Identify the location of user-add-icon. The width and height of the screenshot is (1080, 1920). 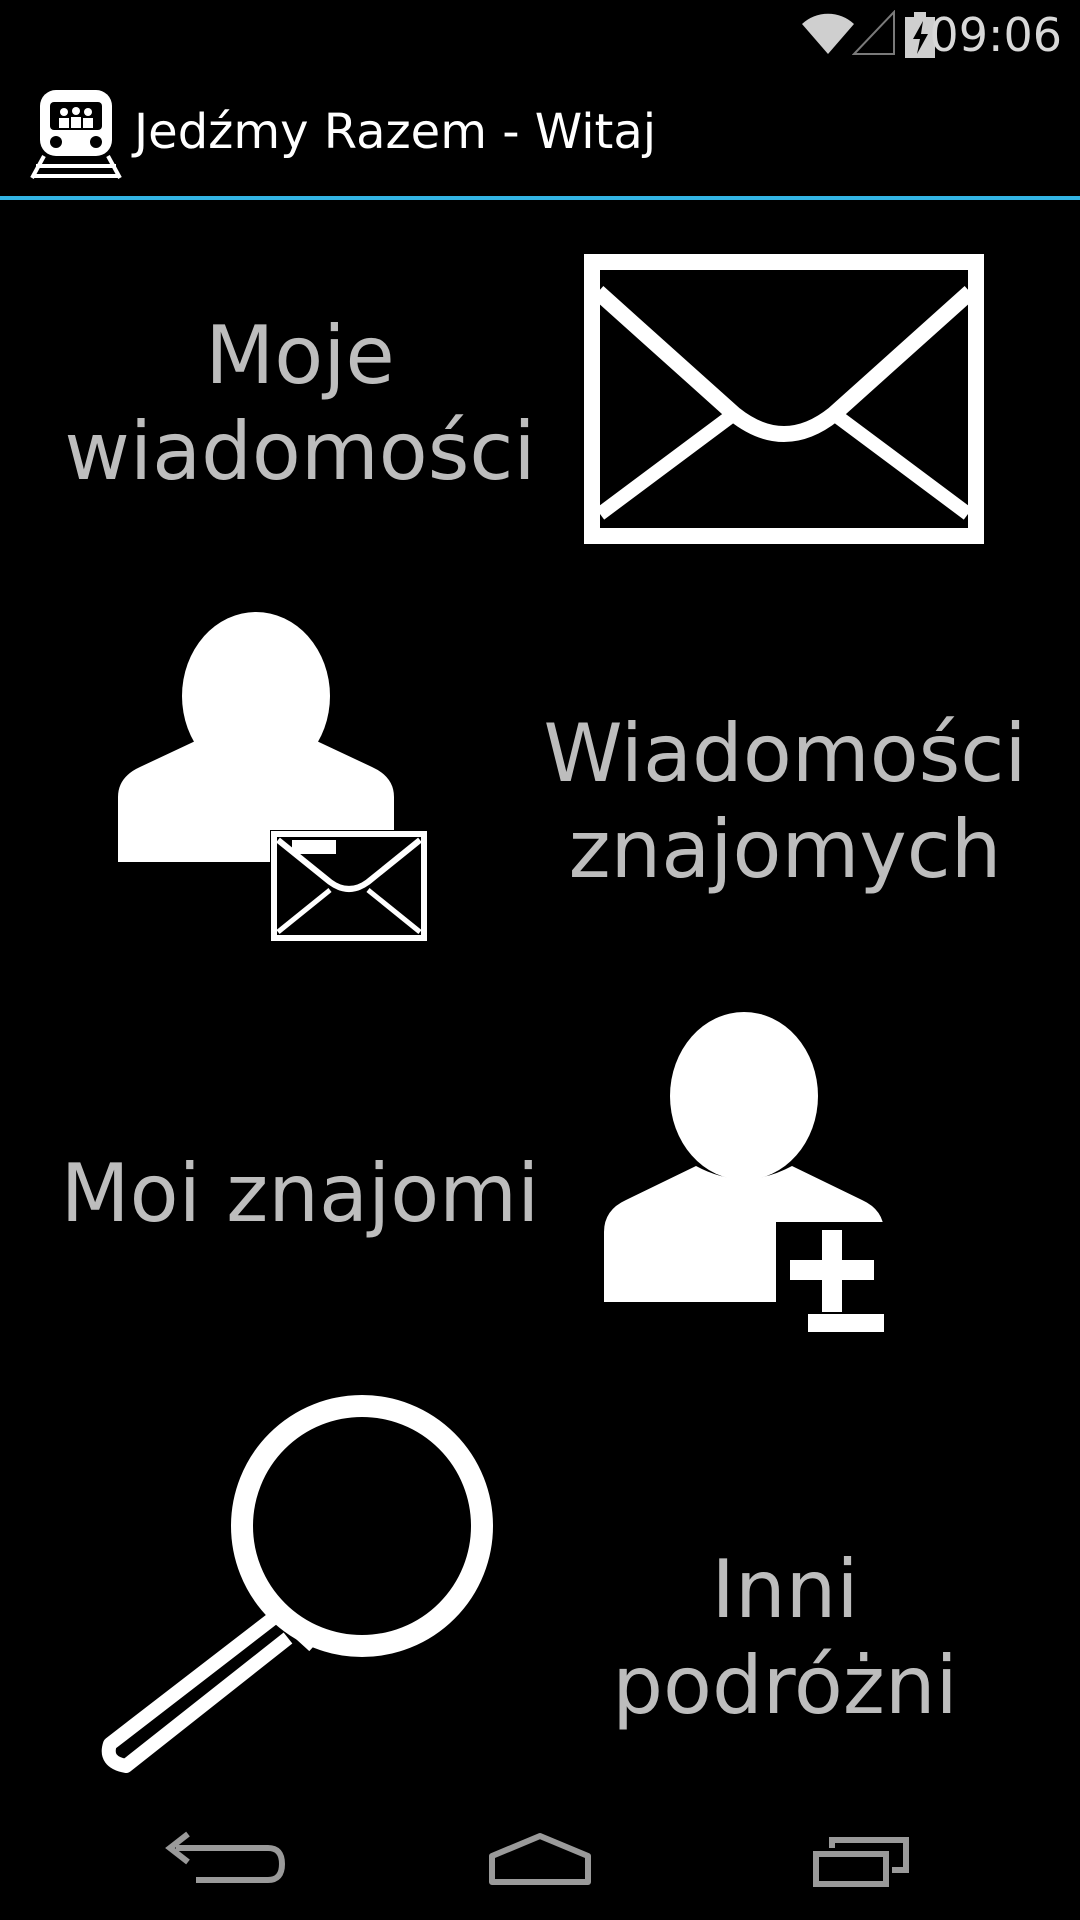
(752, 1177).